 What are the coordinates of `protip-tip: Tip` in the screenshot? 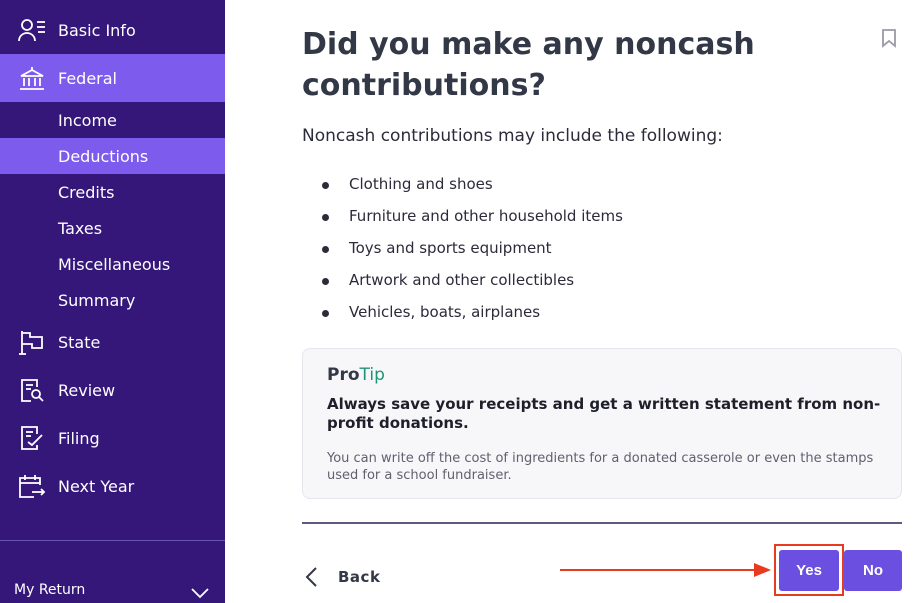 It's located at (372, 375).